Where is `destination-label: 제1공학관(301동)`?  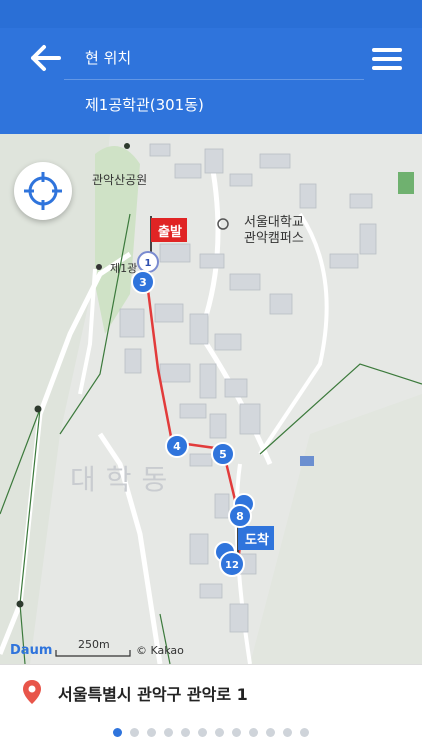 destination-label: 제1공학관(301동) is located at coordinates (144, 104).